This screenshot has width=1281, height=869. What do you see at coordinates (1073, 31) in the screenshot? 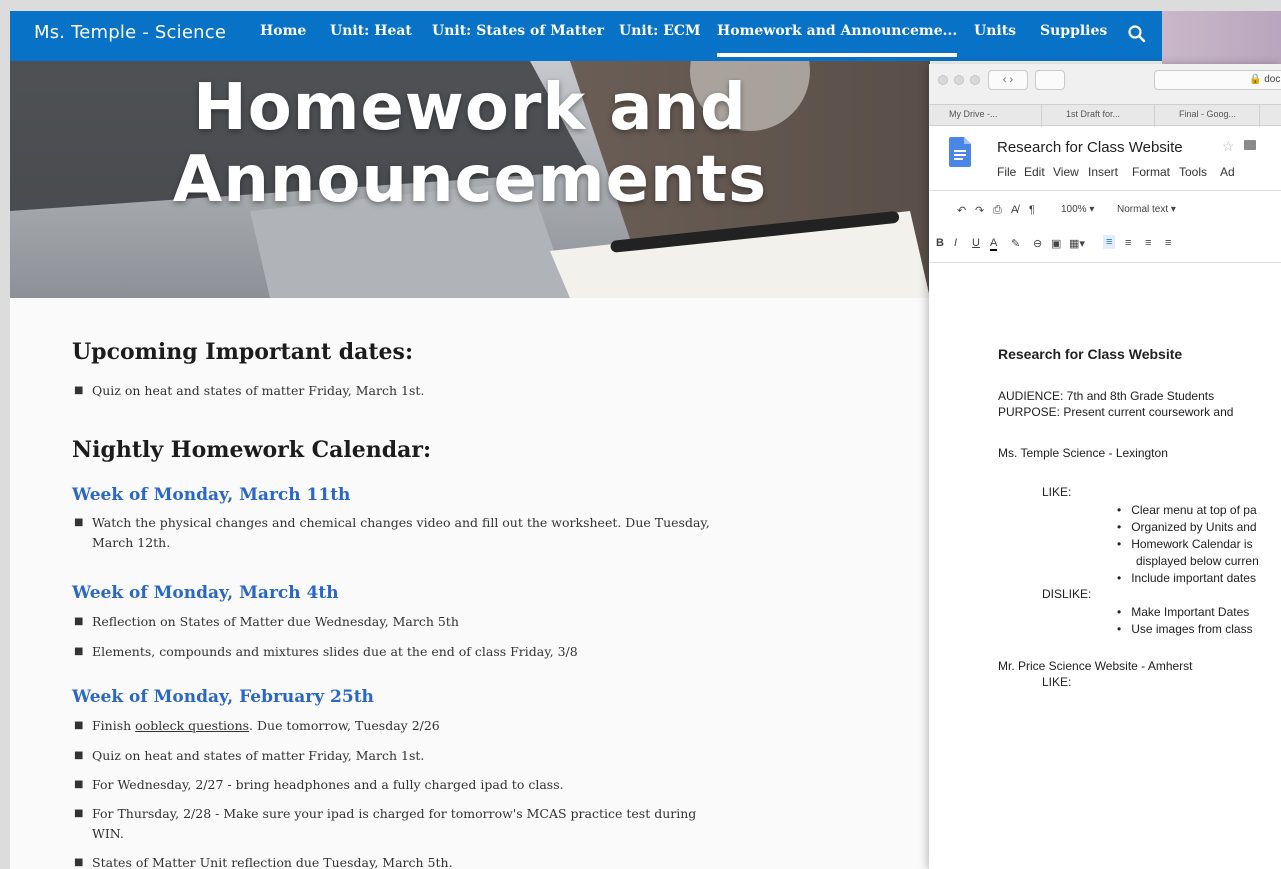
I see `nav-supplies: Supplies` at bounding box center [1073, 31].